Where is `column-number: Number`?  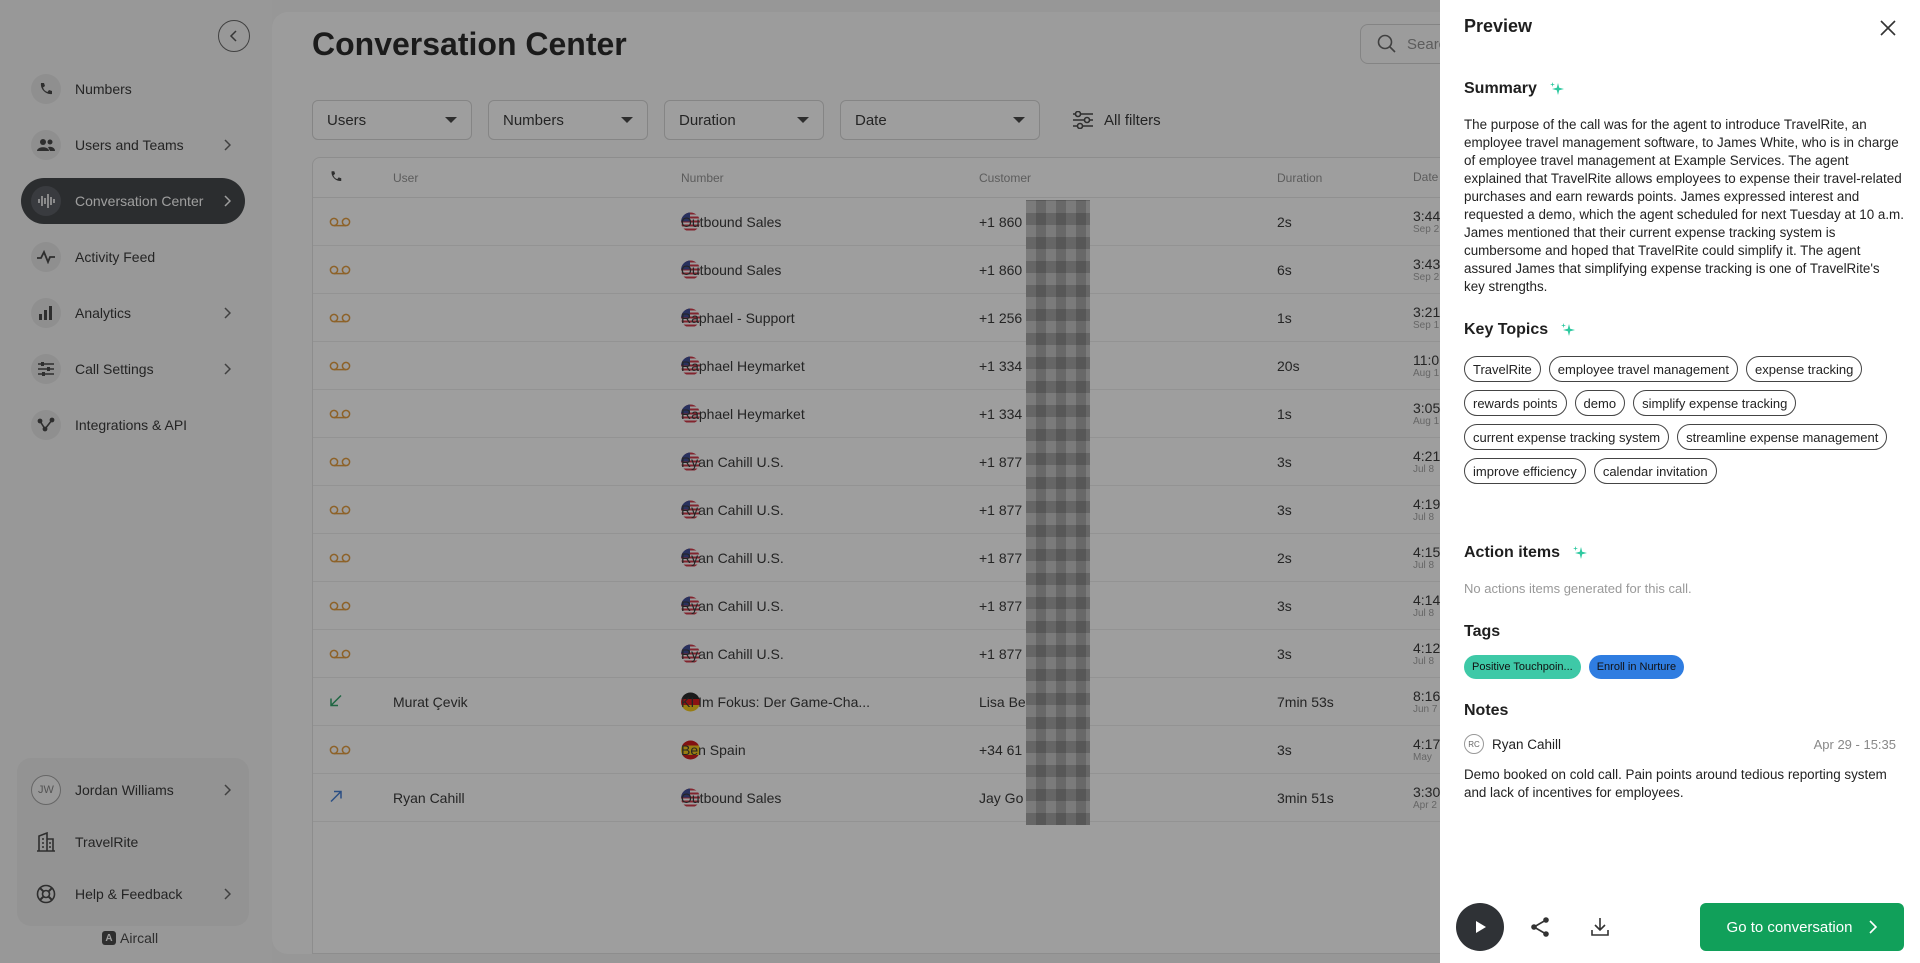 column-number: Number is located at coordinates (702, 178).